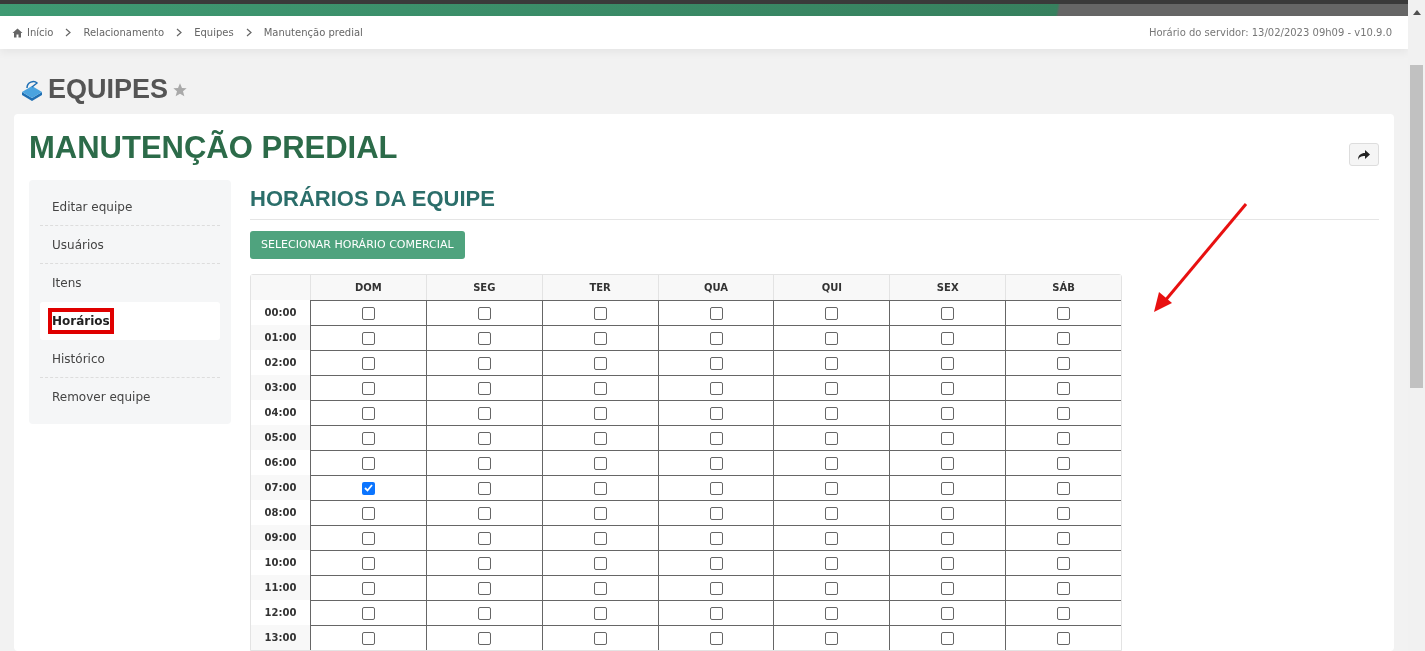 This screenshot has height=651, width=1425. What do you see at coordinates (214, 33) in the screenshot?
I see `breadcrumb-link: Equipes` at bounding box center [214, 33].